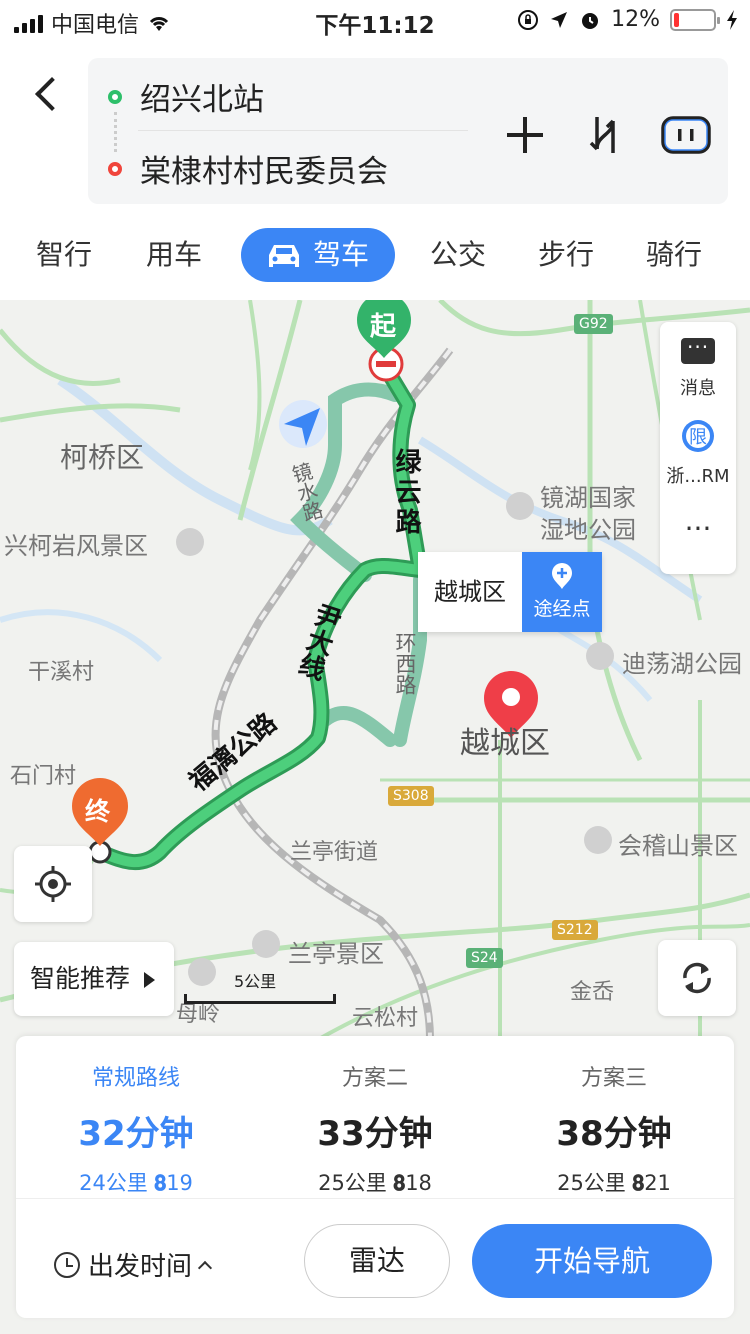 The height and width of the screenshot is (1334, 750). What do you see at coordinates (375, 20) in the screenshot?
I see `status-bar: 中国电信 下午11:12 12%` at bounding box center [375, 20].